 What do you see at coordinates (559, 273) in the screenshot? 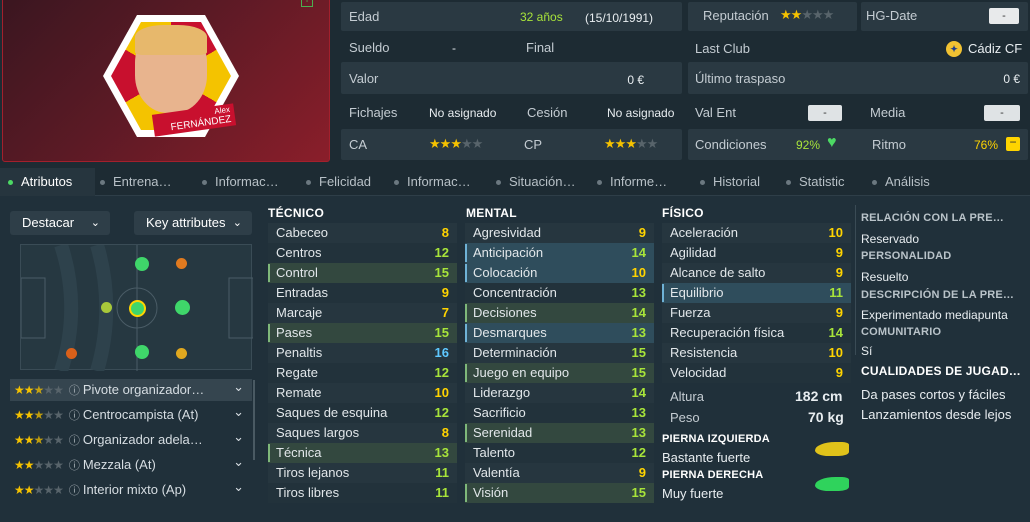
I see `attribute-row: Colocación 10` at bounding box center [559, 273].